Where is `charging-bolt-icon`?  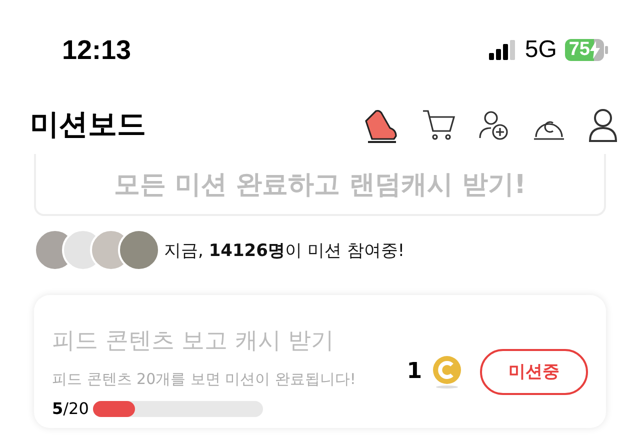
charging-bolt-icon is located at coordinates (595, 50).